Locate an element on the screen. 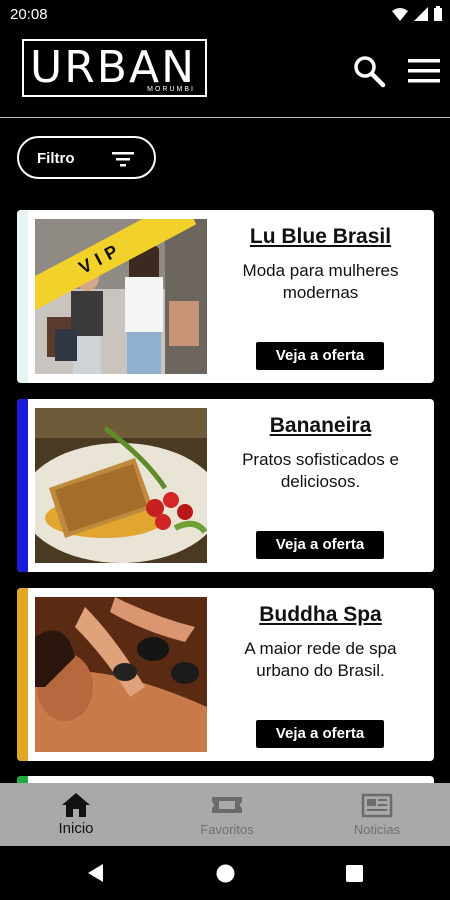 The width and height of the screenshot is (450, 900). shopping-women-photo: VIP is located at coordinates (121, 296).